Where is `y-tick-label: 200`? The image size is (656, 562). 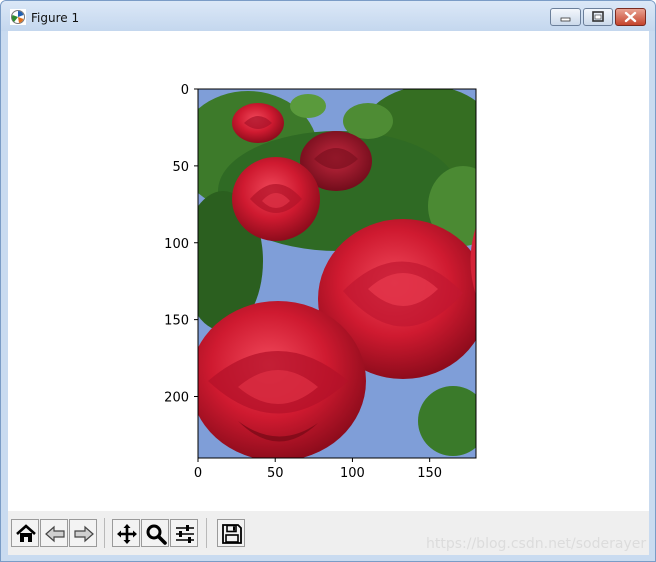 y-tick-label: 200 is located at coordinates (176, 398).